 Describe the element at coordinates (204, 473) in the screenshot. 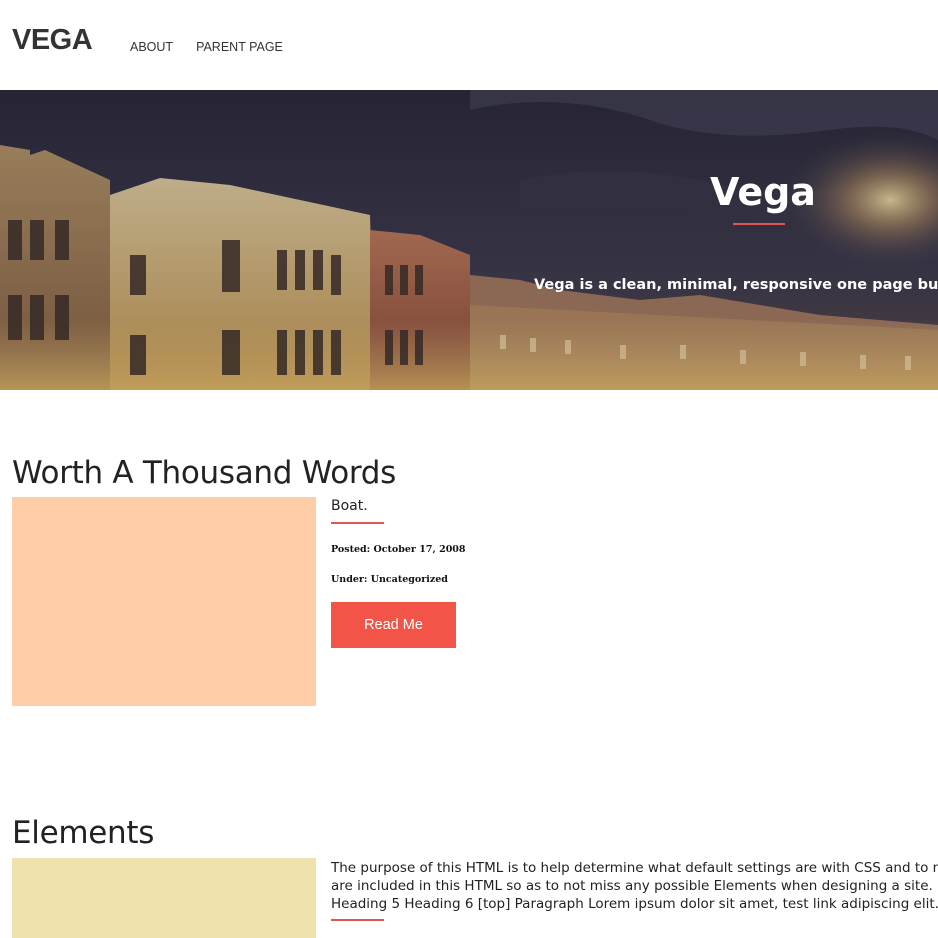

I see `section-heading-worth-a-thousand-words: Worth A Thousand Words` at that location.